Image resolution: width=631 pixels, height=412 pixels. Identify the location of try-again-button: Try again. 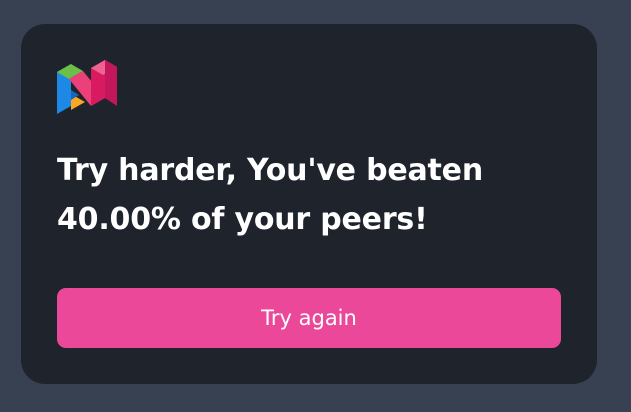
(309, 318).